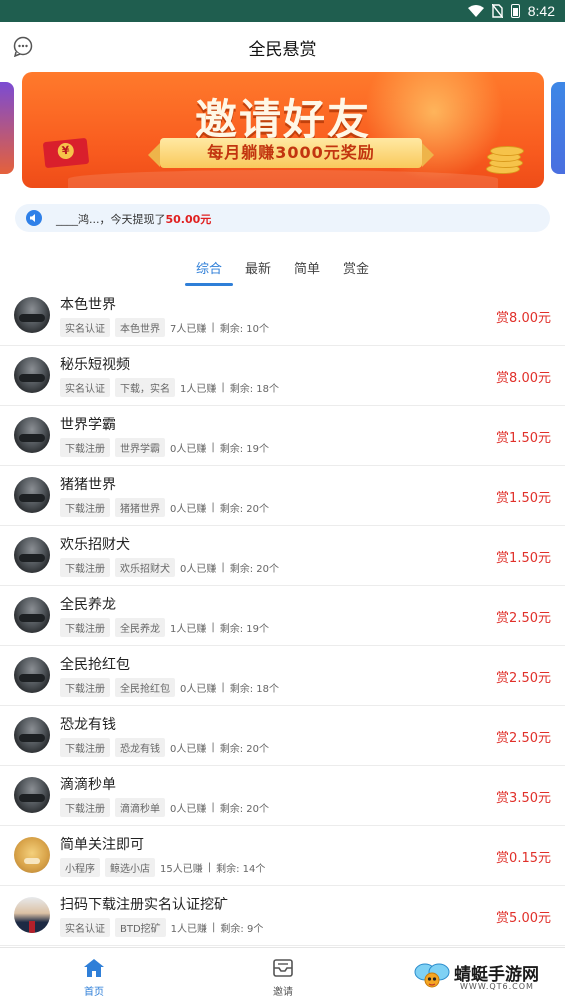 The image size is (565, 999). I want to click on nav-invite: 邀请, so click(283, 973).